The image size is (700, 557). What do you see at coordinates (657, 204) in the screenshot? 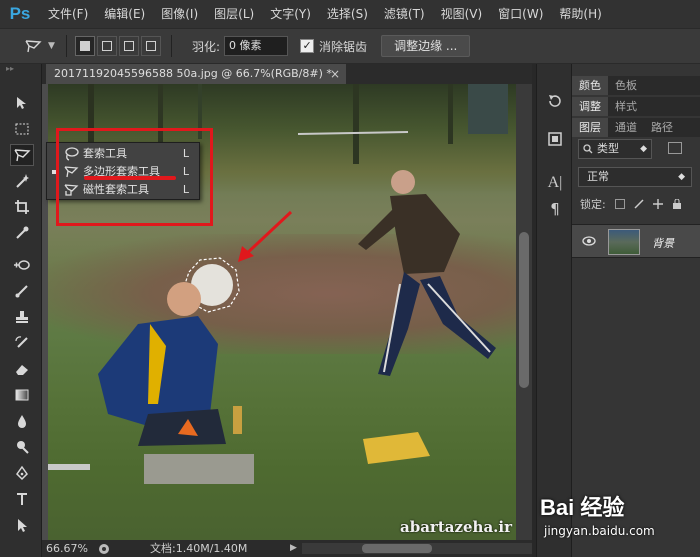
I see `lock-move-icon` at bounding box center [657, 204].